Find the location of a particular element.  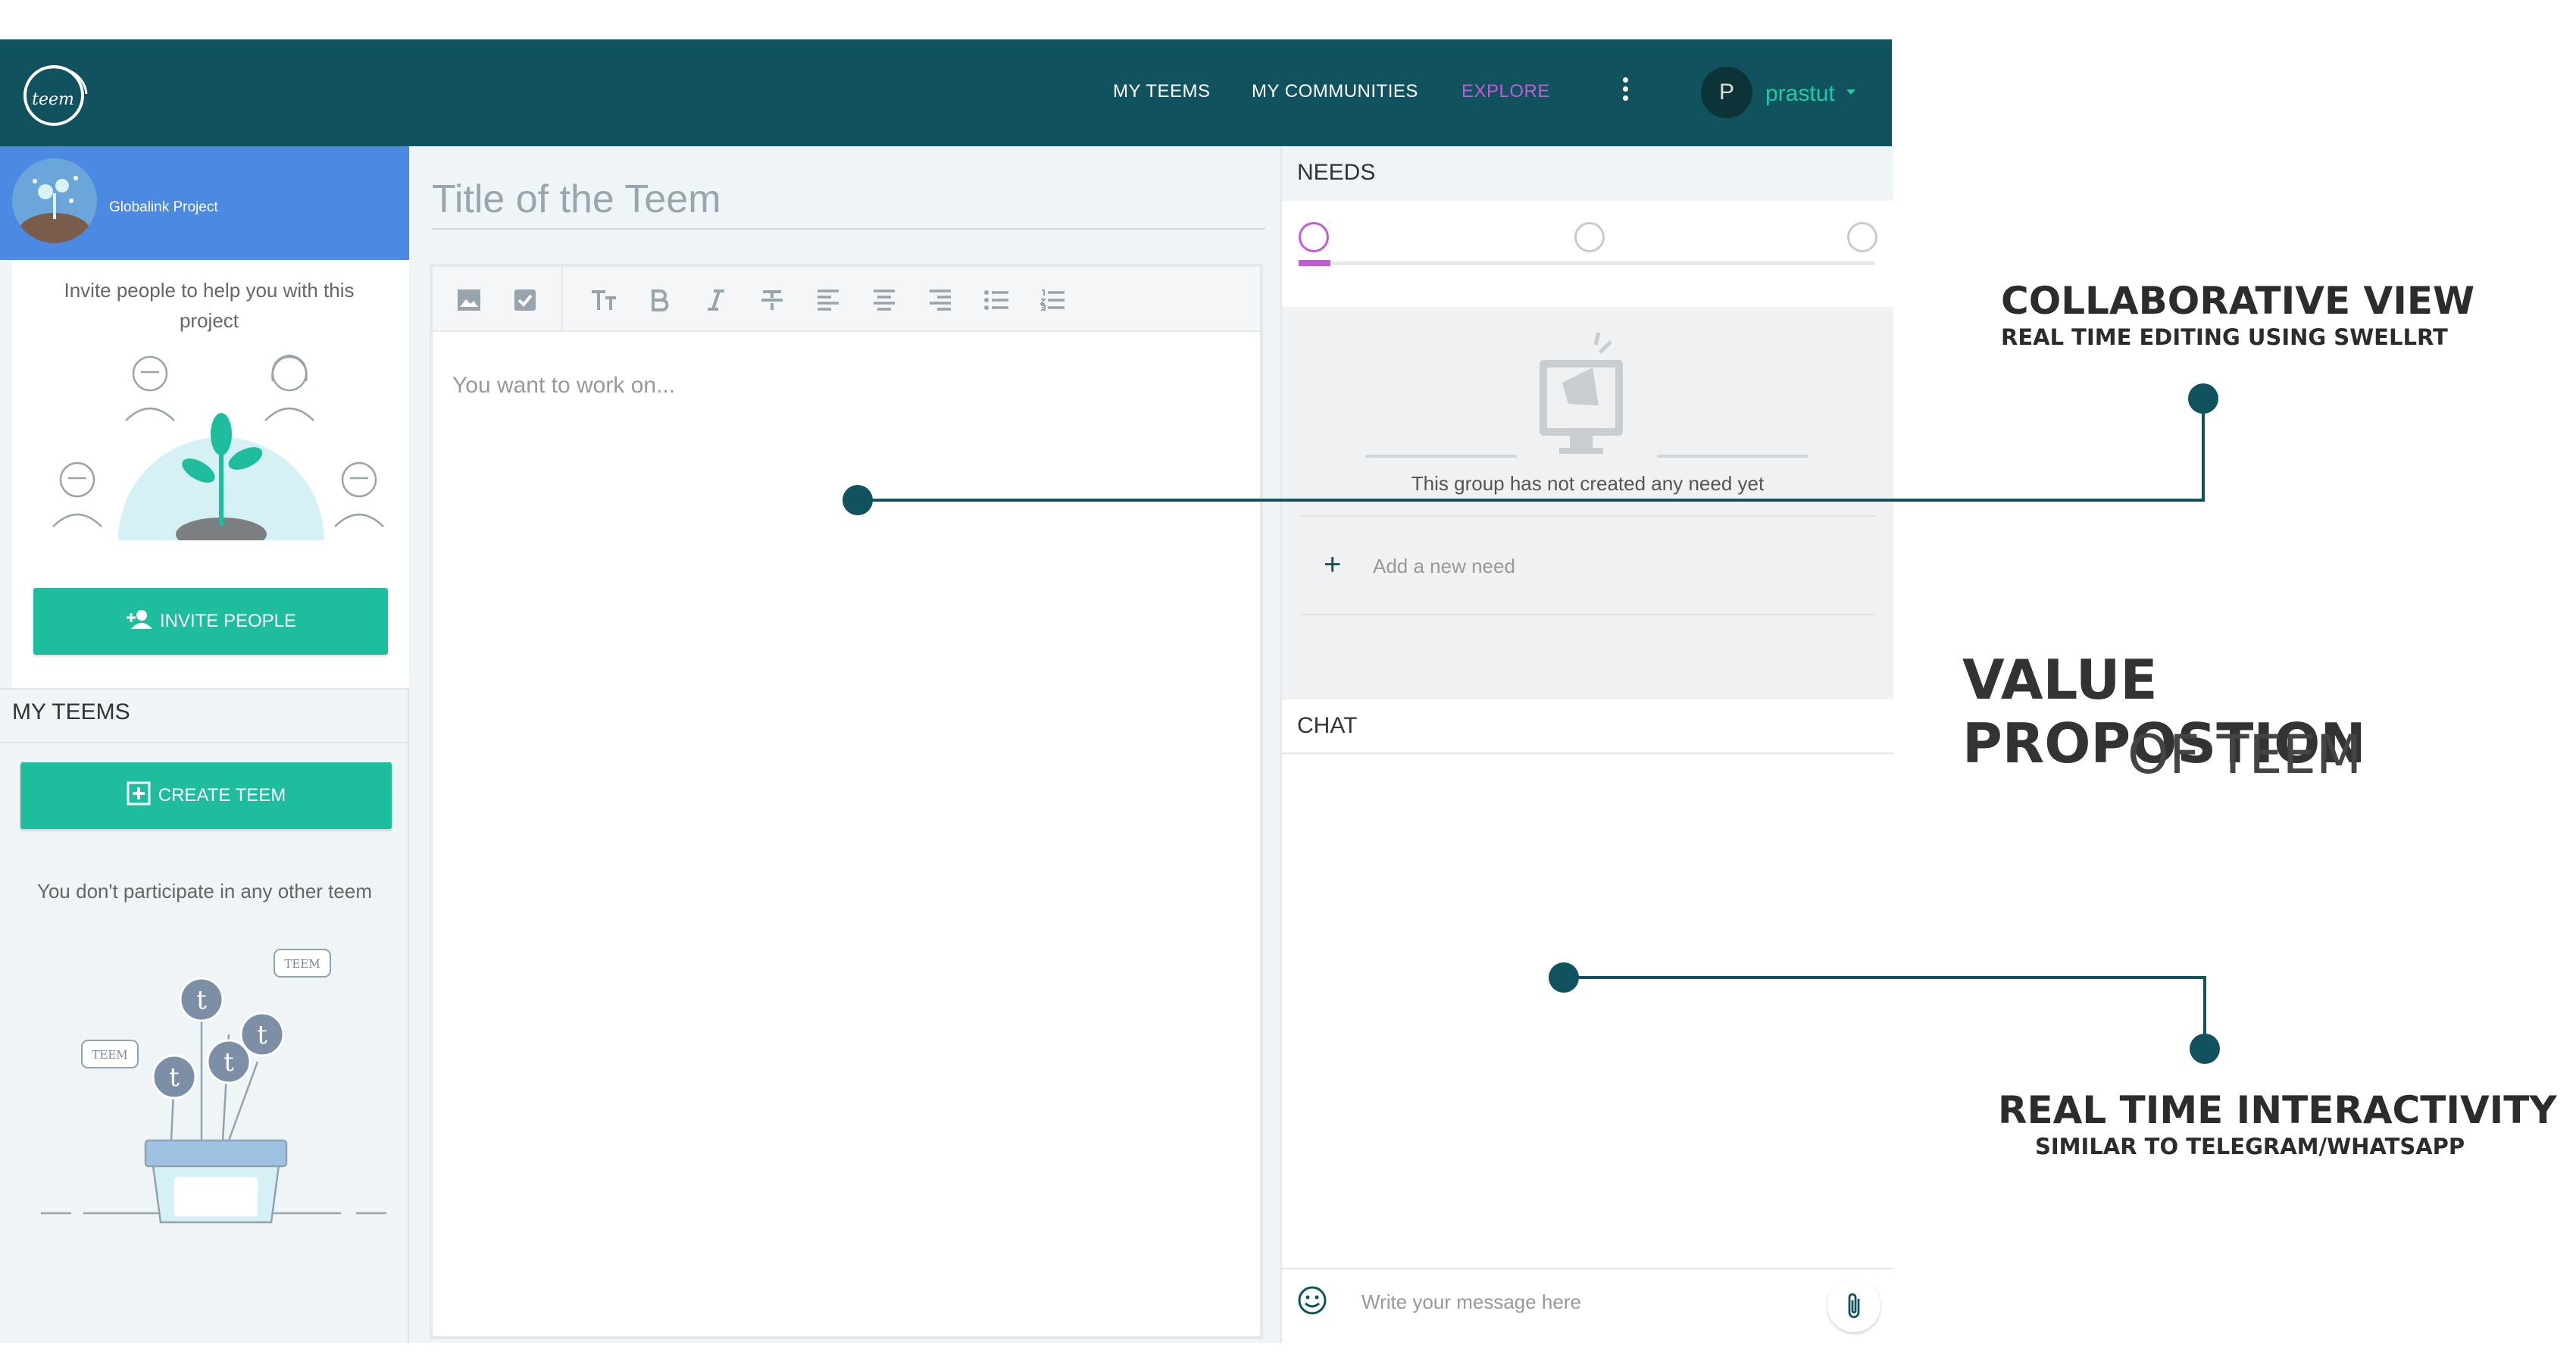

project-header: Globalink Project is located at coordinates (204, 203).